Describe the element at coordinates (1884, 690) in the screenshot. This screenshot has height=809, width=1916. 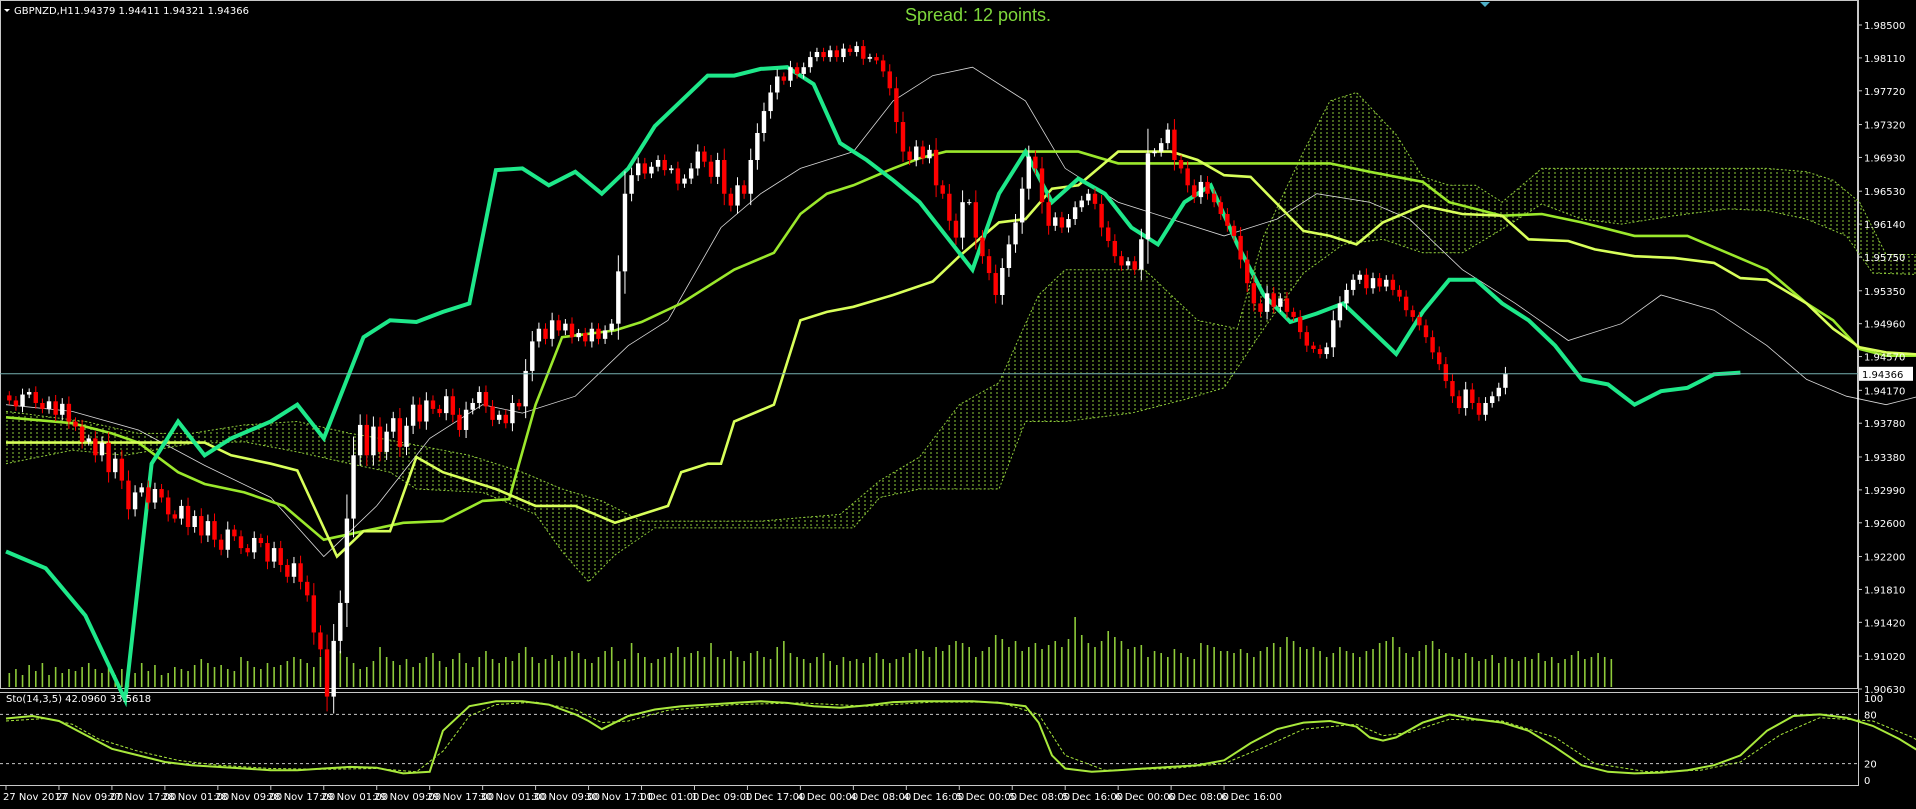
I see `price-tick-label: 1.90630` at that location.